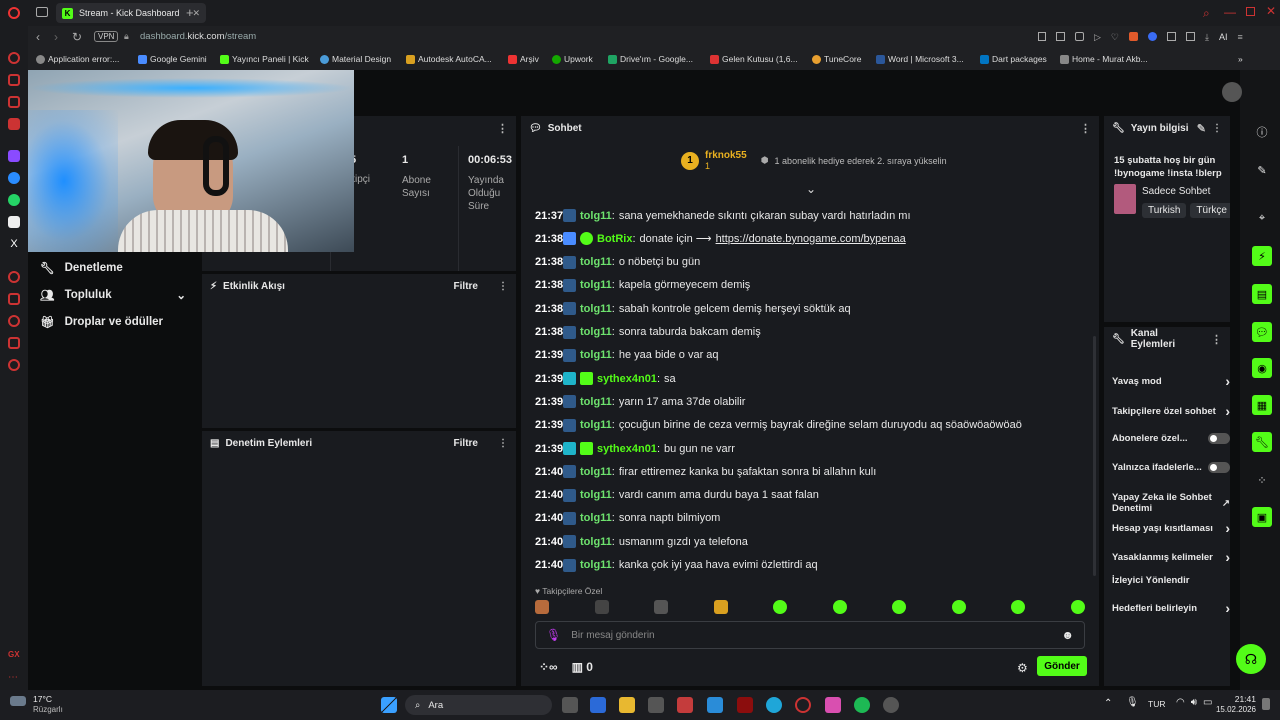 The image size is (1280, 720). I want to click on close-window-icon: ✕, so click(1271, 11).